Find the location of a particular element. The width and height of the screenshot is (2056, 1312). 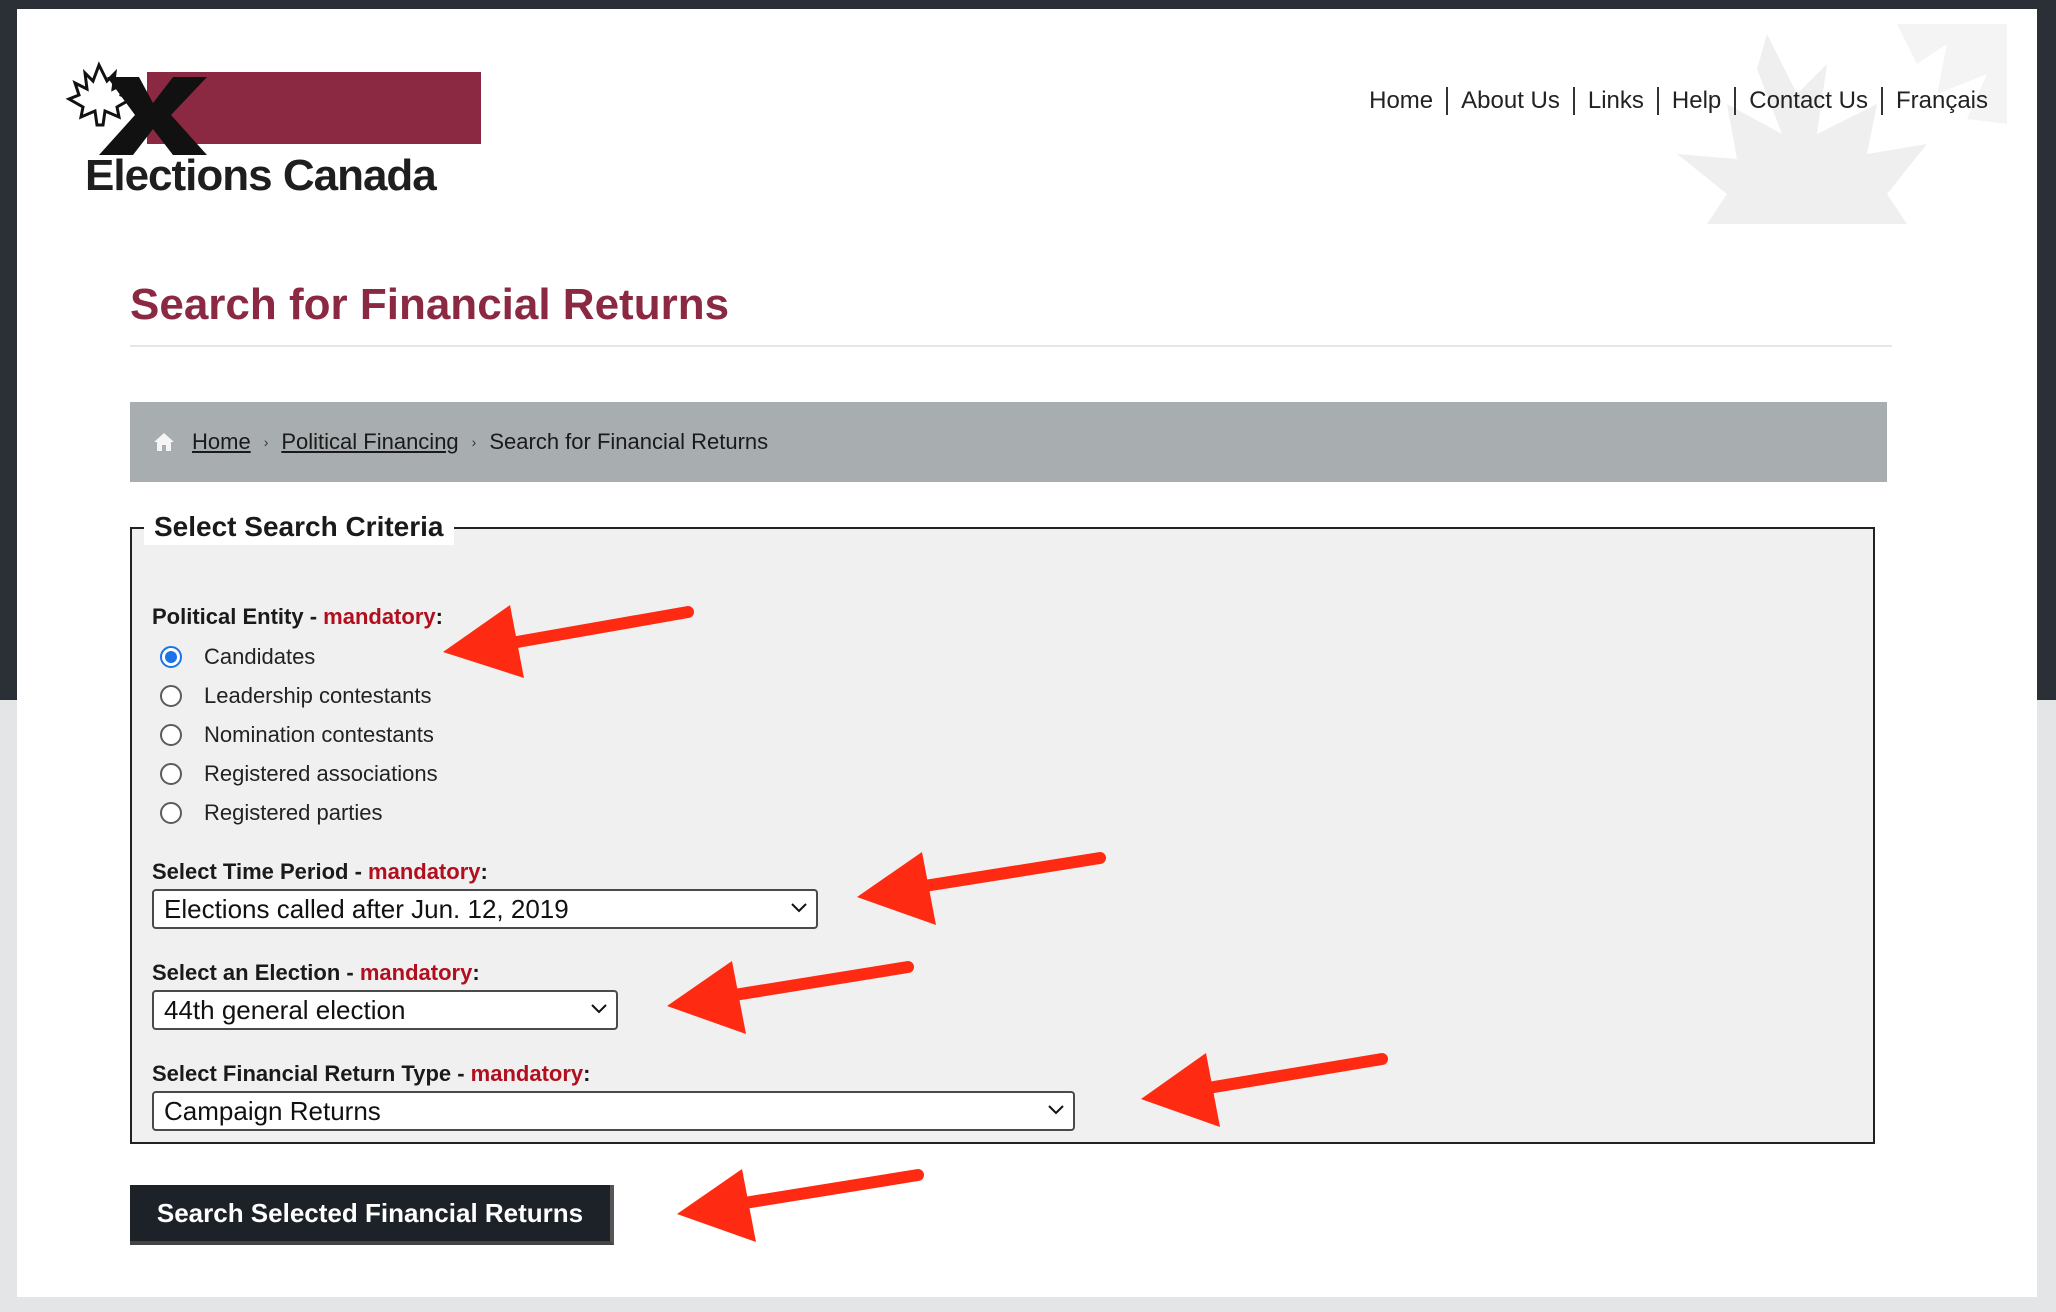

entity-option-nomination-contestants: Nomination contestants is located at coordinates (297, 735).